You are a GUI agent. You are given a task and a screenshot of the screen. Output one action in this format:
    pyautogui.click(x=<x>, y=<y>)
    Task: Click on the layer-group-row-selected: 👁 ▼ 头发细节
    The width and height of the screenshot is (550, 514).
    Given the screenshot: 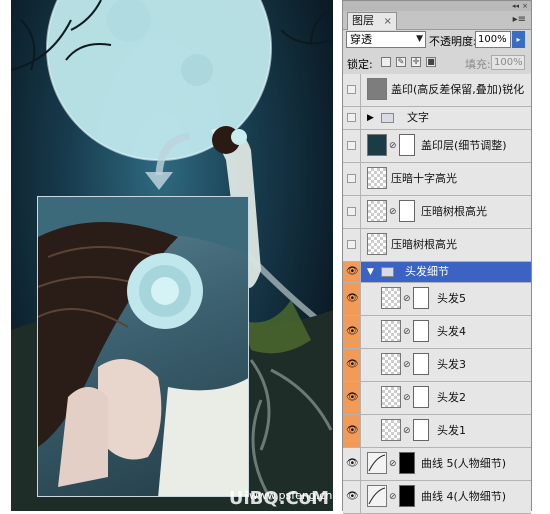 What is the action you would take?
    pyautogui.click(x=437, y=272)
    